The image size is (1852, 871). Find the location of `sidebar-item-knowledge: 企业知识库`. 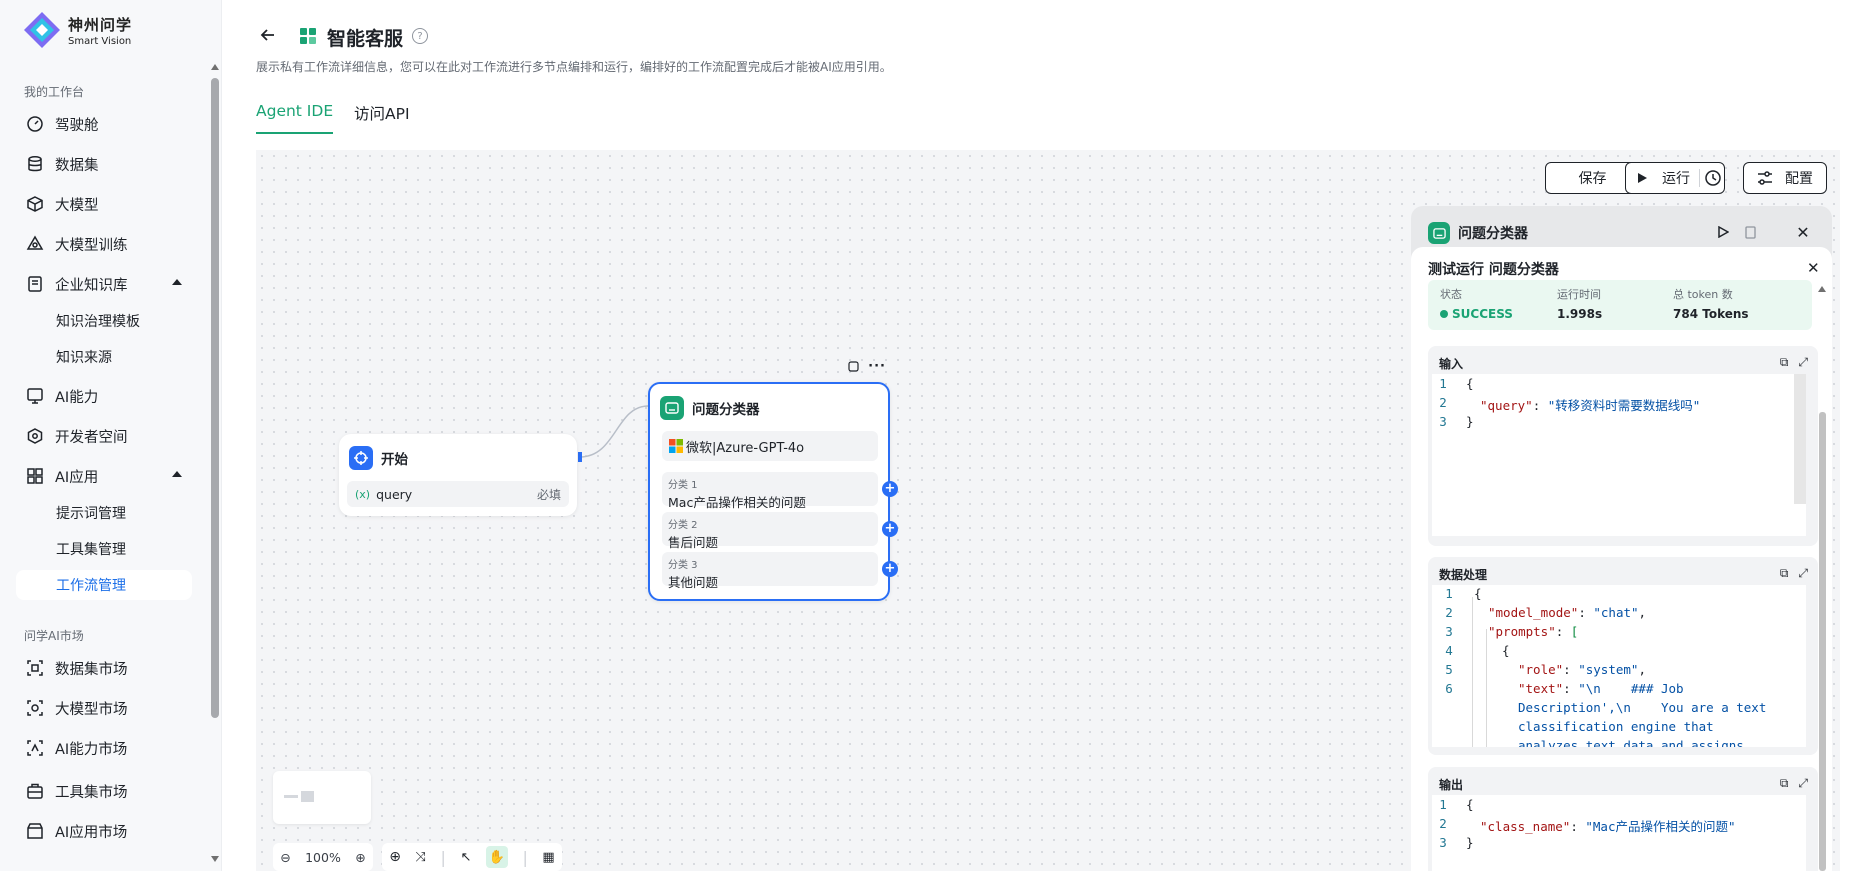

sidebar-item-knowledge: 企业知识库 is located at coordinates (104, 284).